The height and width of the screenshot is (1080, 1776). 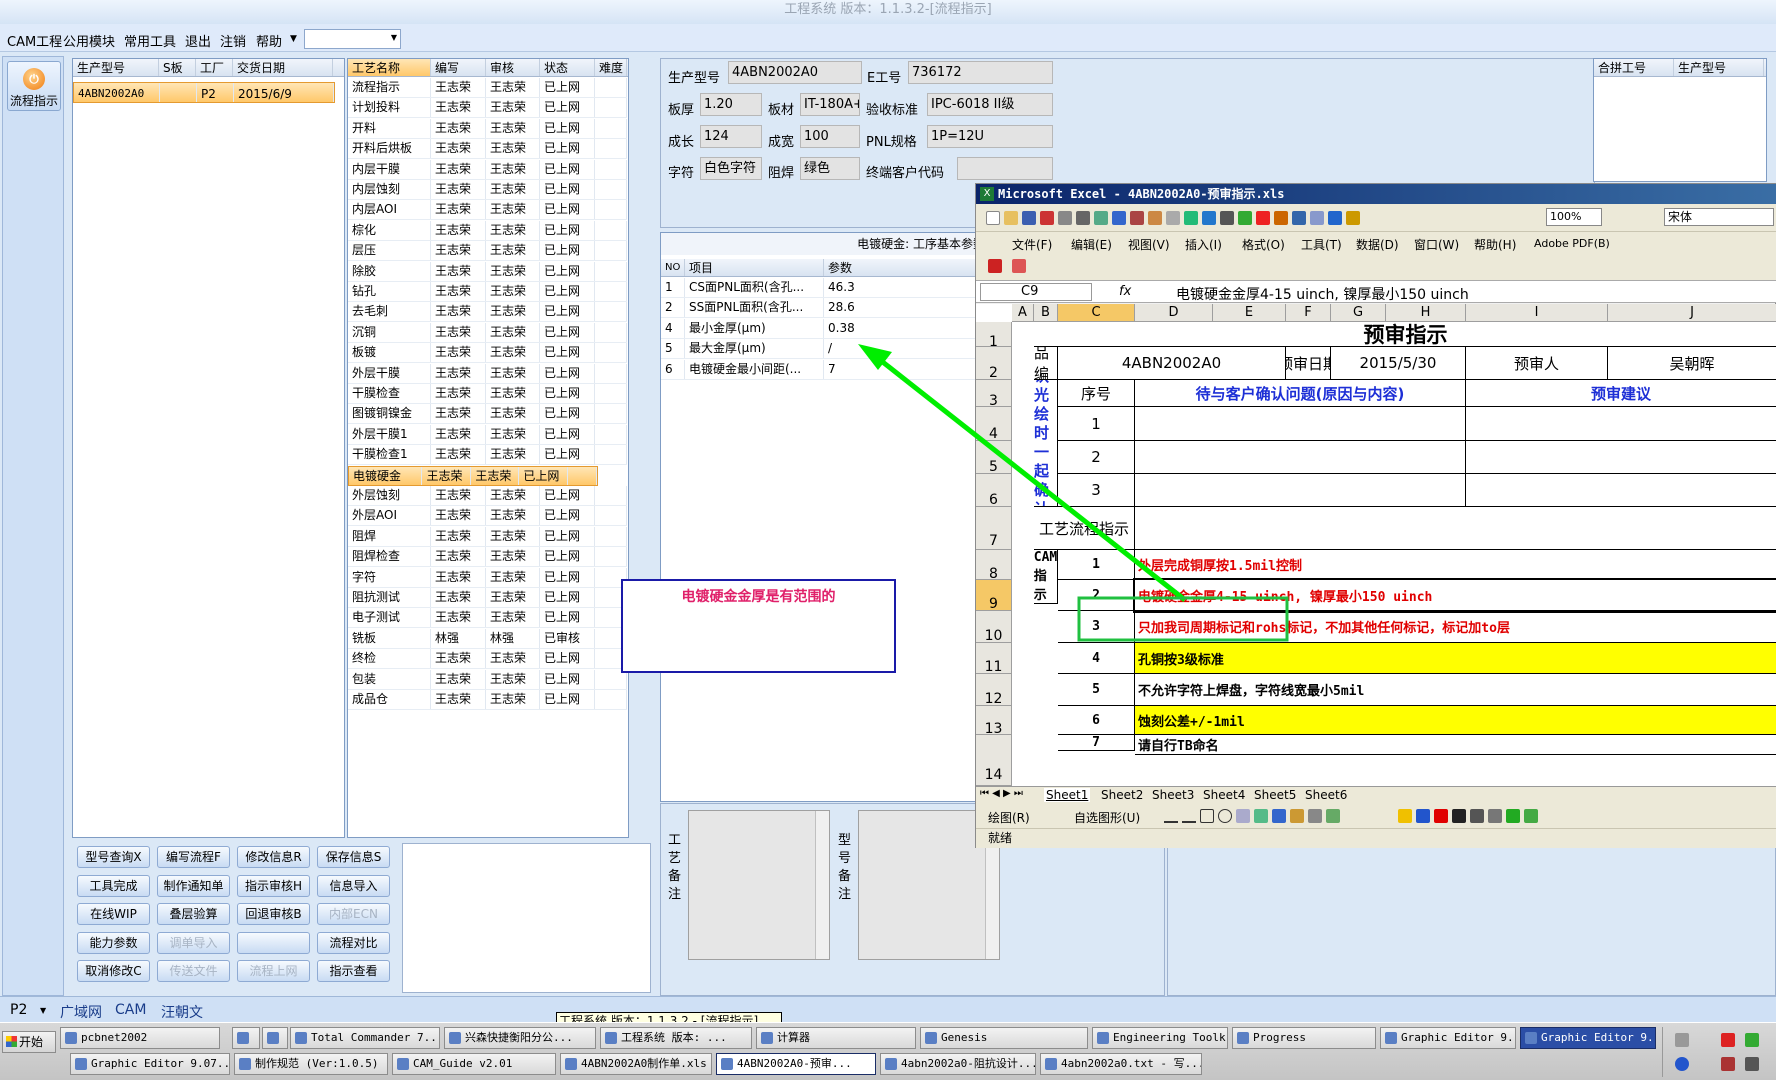 What do you see at coordinates (193, 885) in the screenshot?
I see `action-button: 制作通知单` at bounding box center [193, 885].